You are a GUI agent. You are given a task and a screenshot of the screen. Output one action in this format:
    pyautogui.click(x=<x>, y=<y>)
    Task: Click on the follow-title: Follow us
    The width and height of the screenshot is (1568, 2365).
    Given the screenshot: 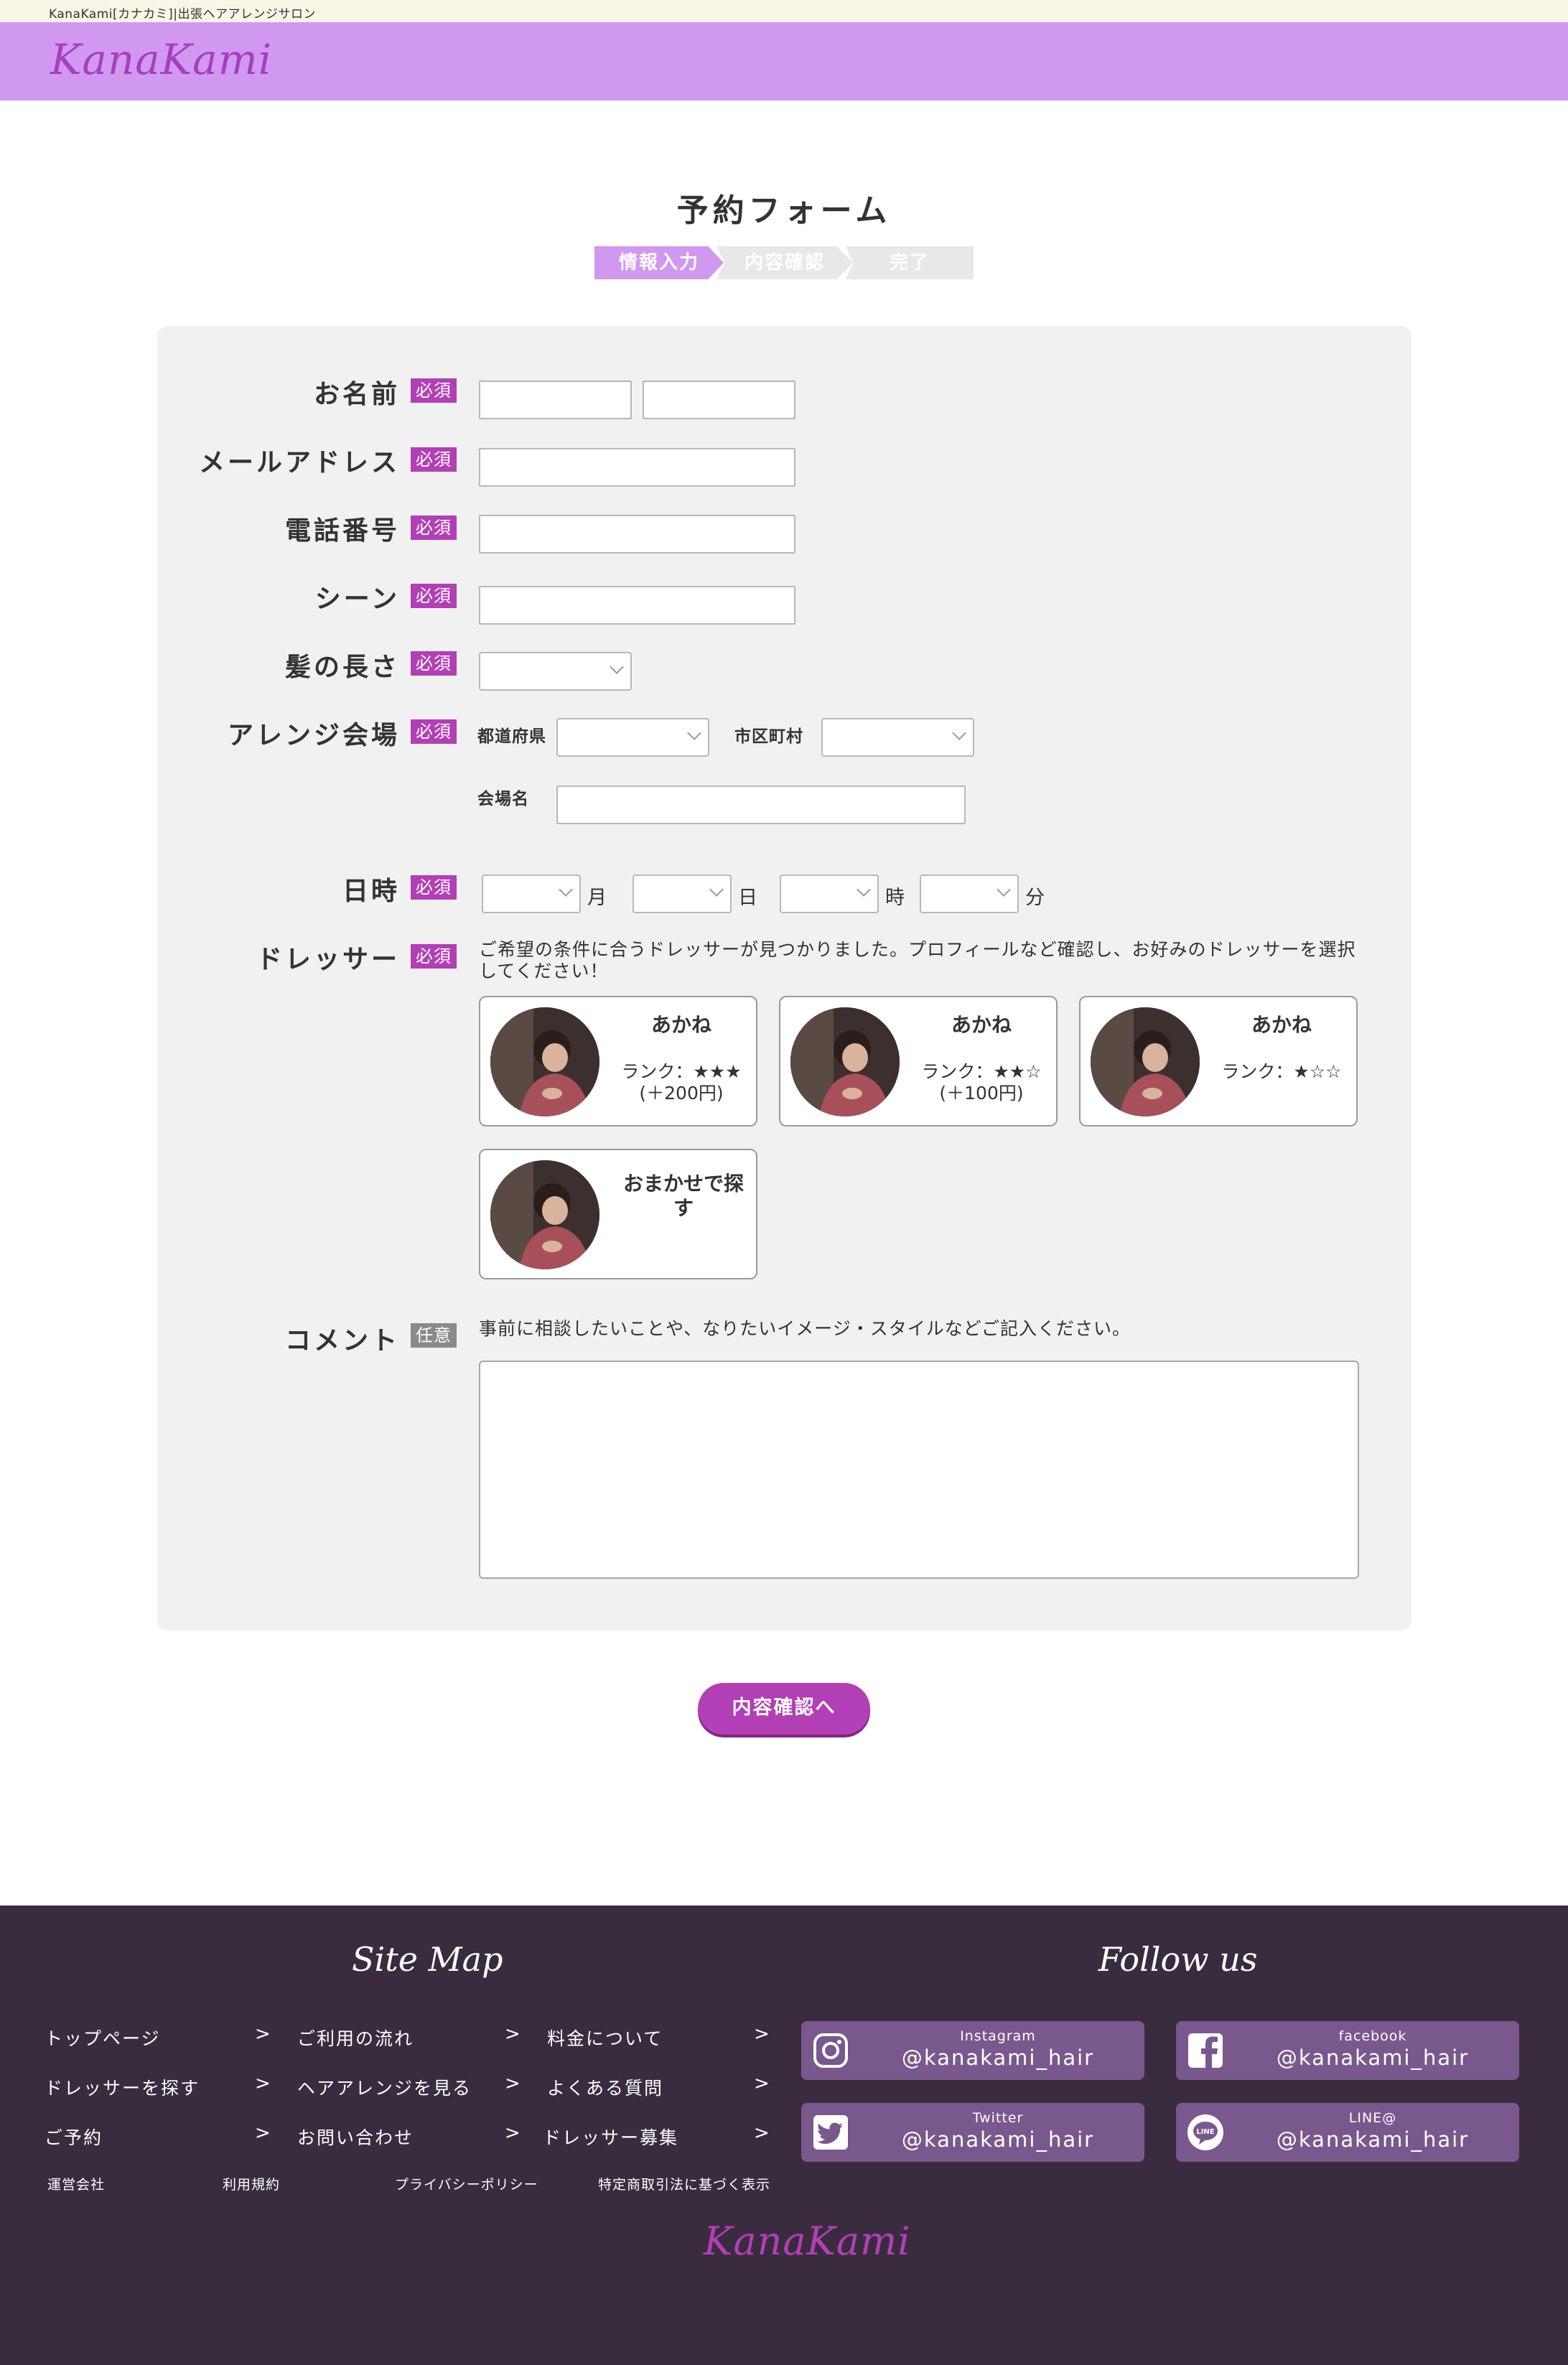 What is the action you would take?
    pyautogui.click(x=1178, y=1959)
    